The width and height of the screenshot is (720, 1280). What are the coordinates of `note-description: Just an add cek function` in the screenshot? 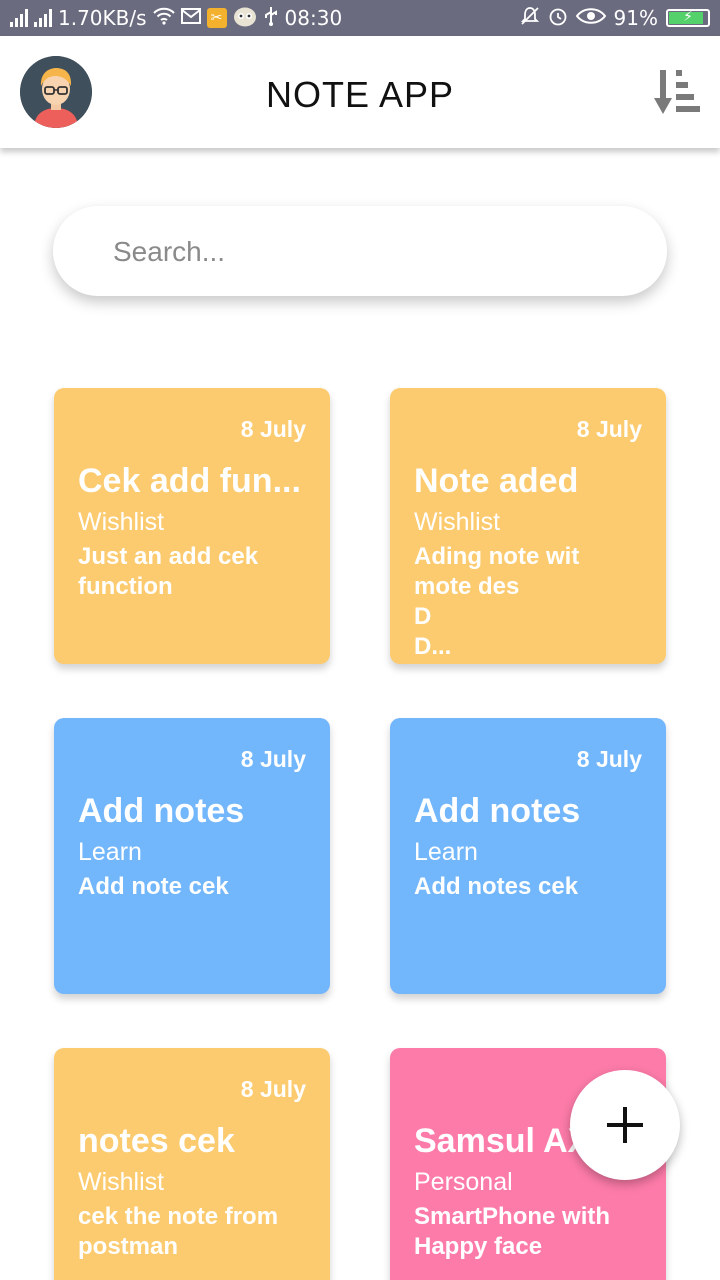 It's located at (168, 571).